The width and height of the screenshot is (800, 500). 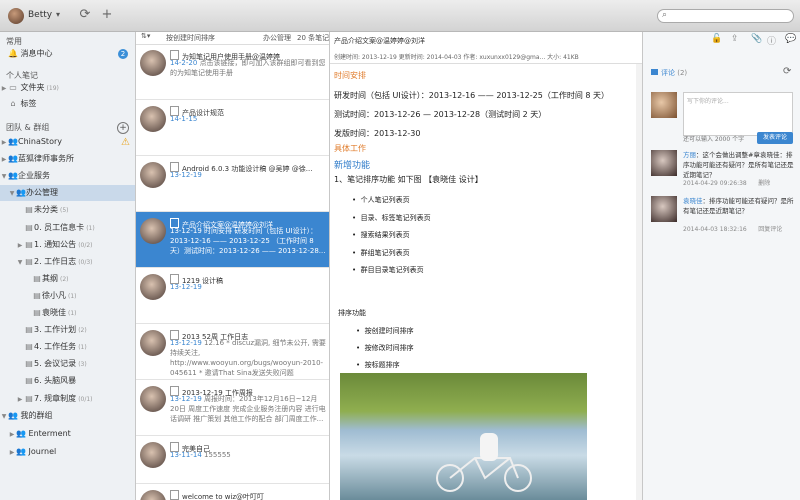 I want to click on sidebar-item-group: ▤4. 工作任务 (1), so click(x=67, y=347).